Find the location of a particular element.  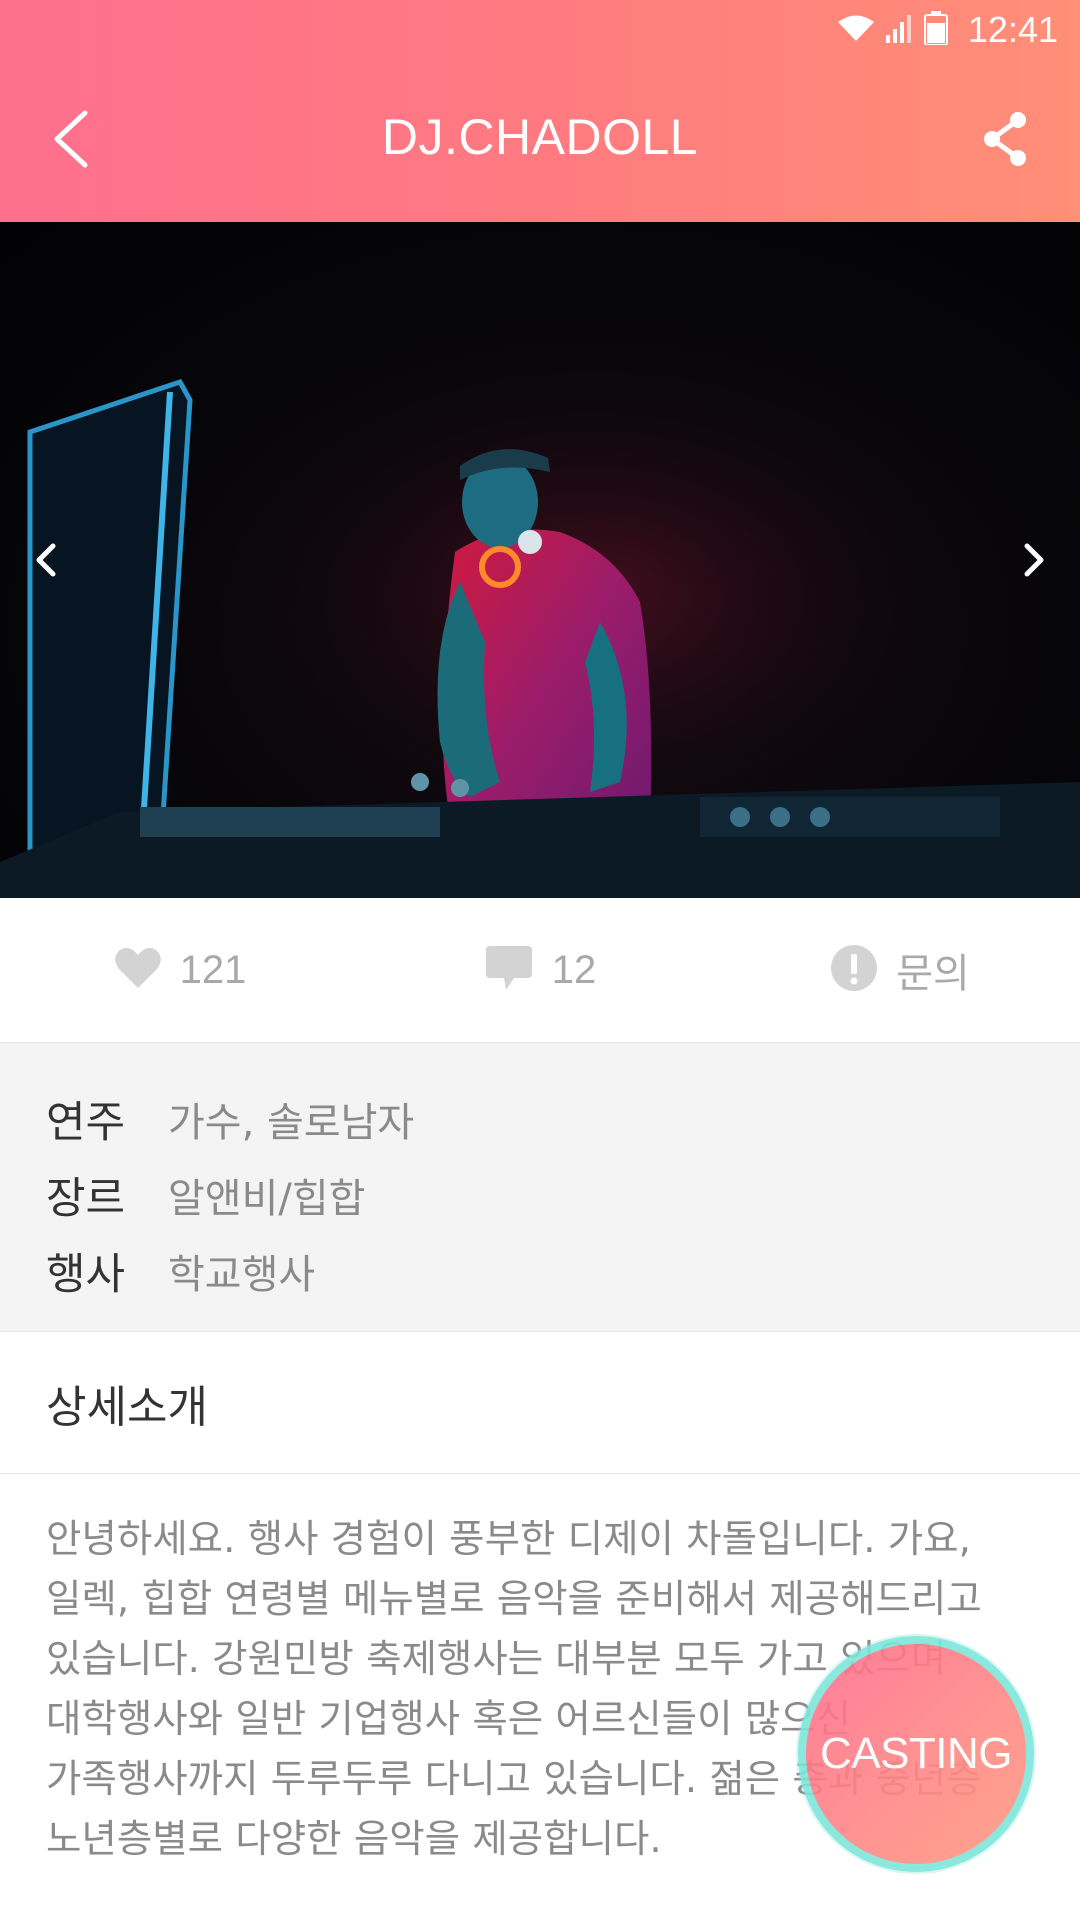

comment-icon is located at coordinates (509, 970).